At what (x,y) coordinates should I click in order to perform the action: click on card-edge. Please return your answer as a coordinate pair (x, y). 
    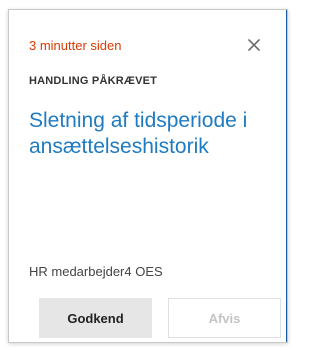
    Looking at the image, I should click on (286, 176).